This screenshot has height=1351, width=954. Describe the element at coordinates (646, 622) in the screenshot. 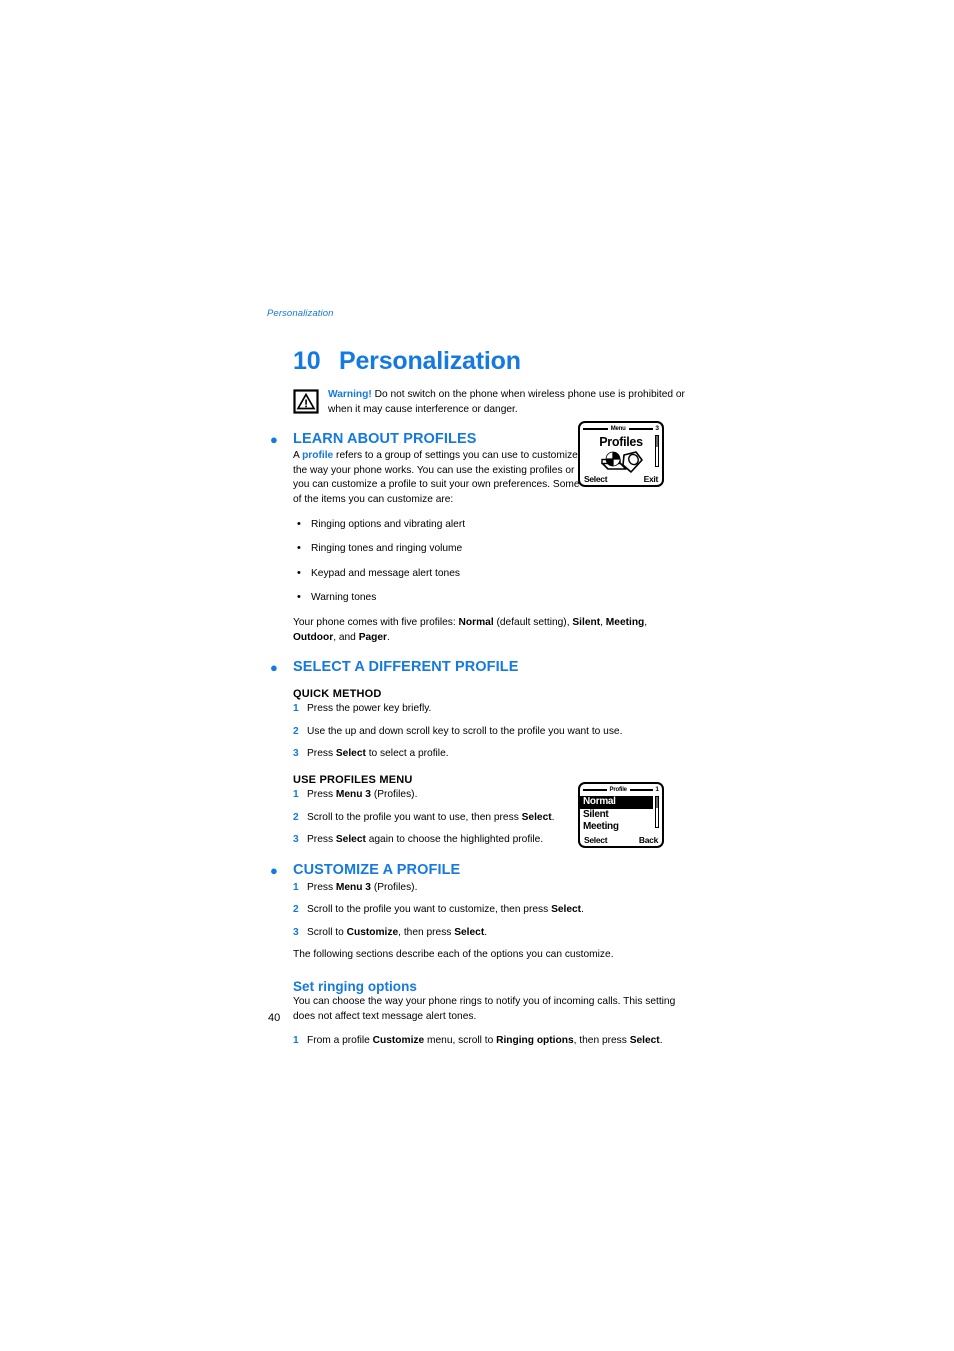

I see `sep: ,` at that location.